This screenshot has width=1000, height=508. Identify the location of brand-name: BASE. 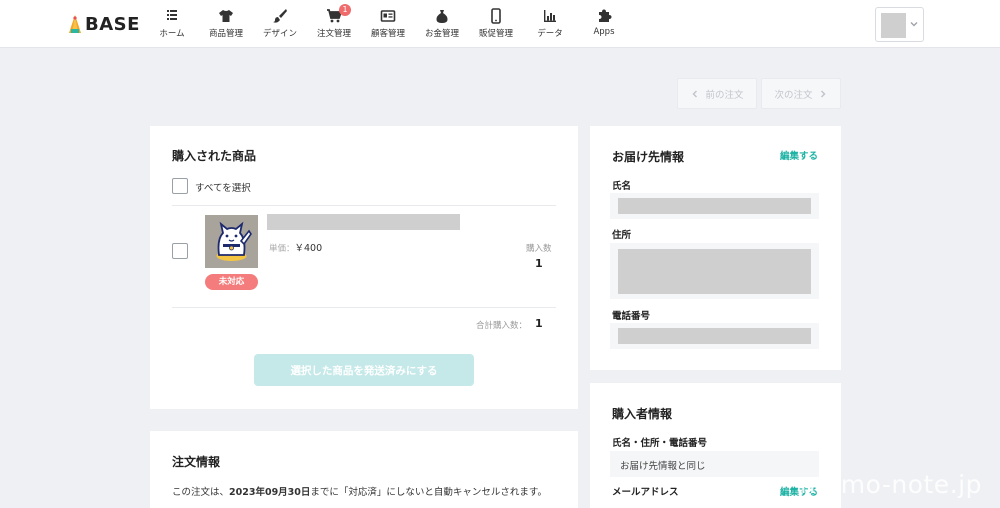
(112, 24).